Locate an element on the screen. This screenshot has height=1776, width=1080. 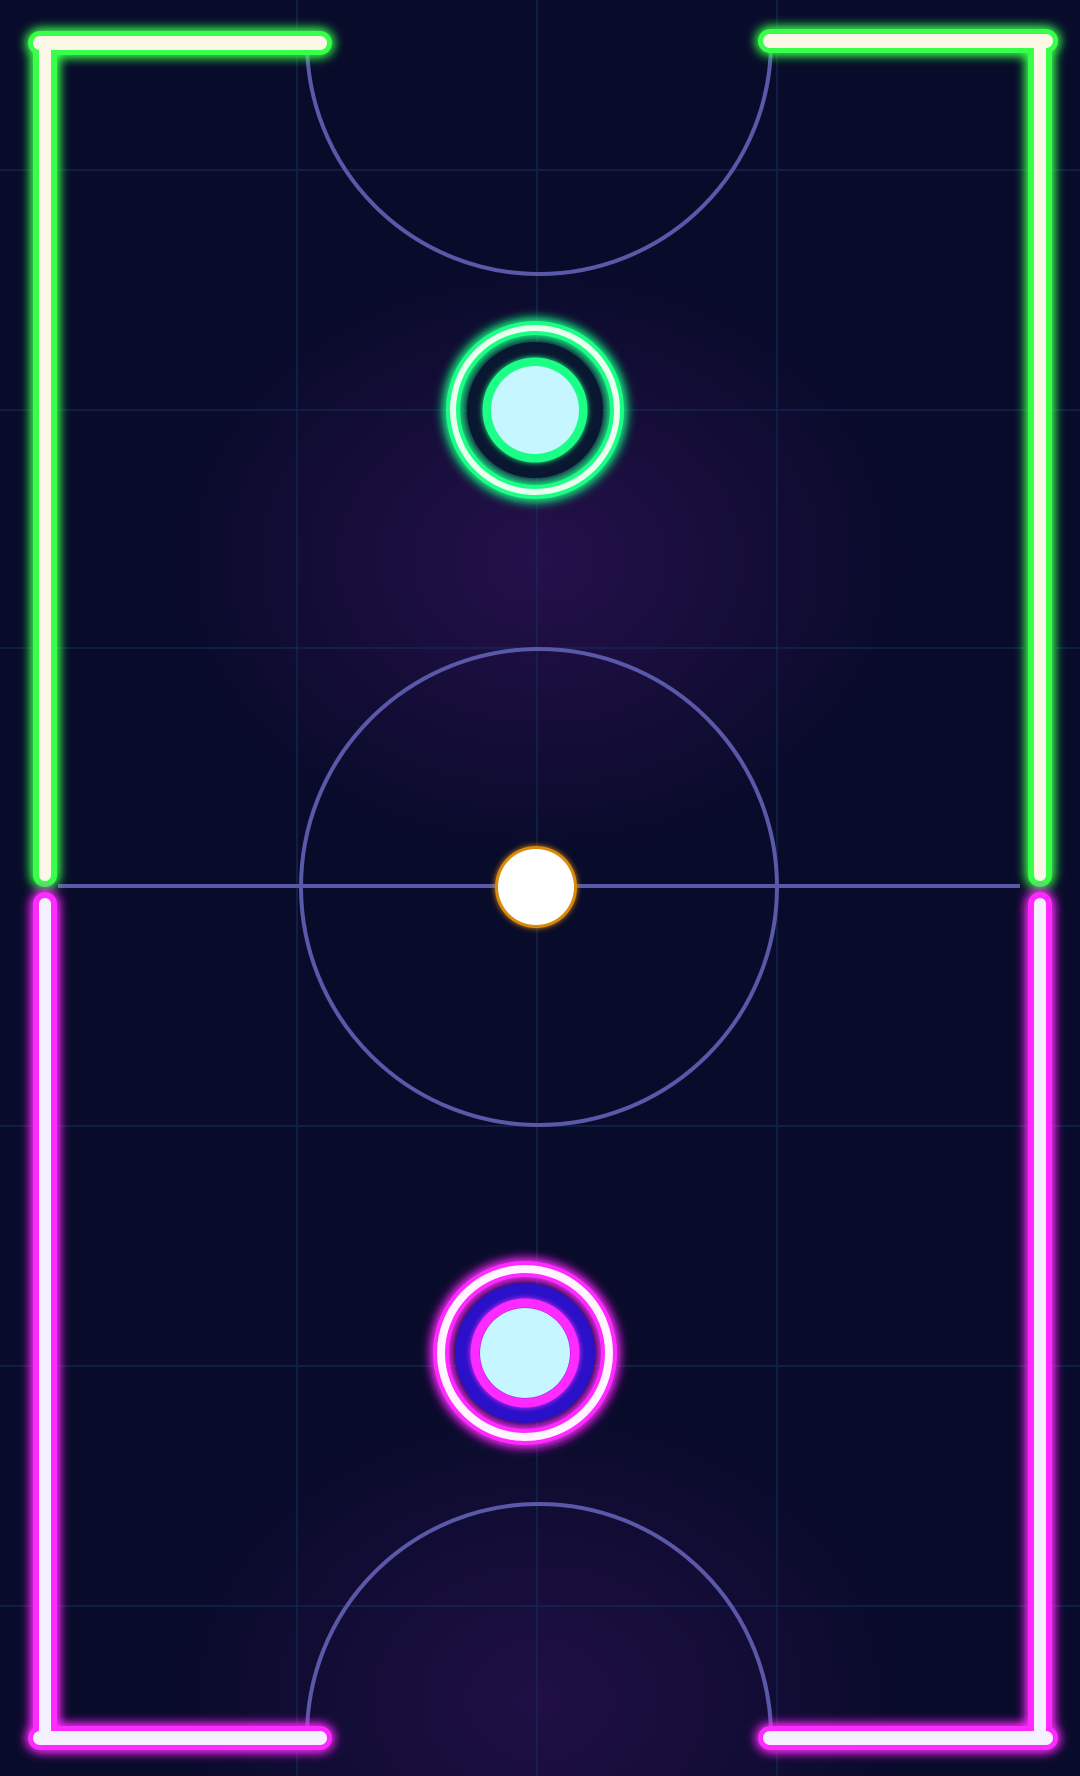
puck-face is located at coordinates (536, 887).